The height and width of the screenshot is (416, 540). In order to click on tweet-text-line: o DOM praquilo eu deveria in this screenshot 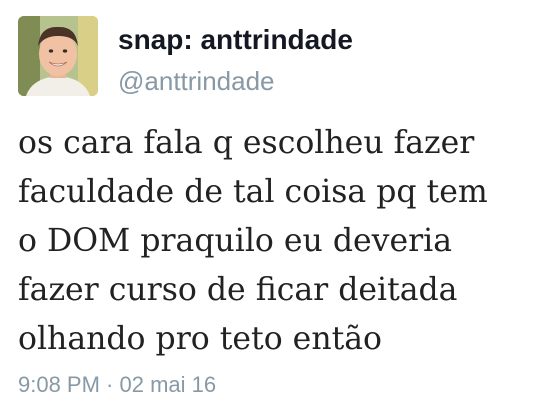, I will do `click(235, 241)`.